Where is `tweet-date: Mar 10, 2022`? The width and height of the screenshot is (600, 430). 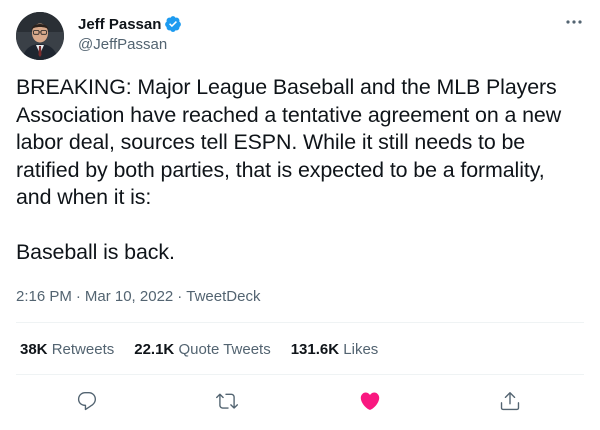 tweet-date: Mar 10, 2022 is located at coordinates (129, 296).